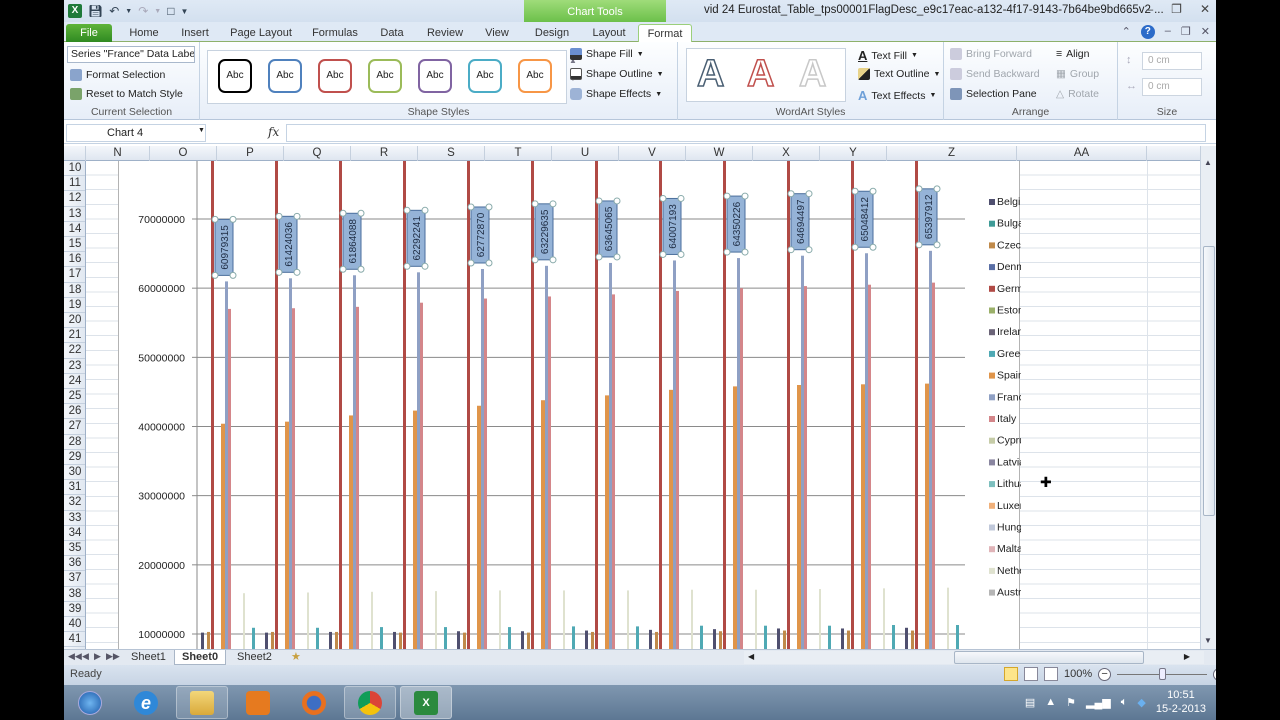 This screenshot has width=1280, height=720. I want to click on zoom-in-button: +, so click(1214, 674).